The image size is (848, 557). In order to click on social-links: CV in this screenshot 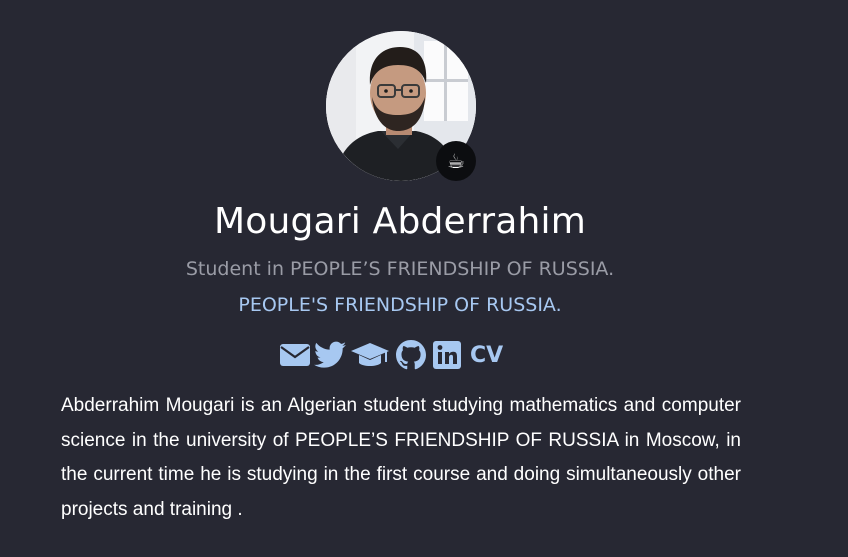, I will do `click(390, 355)`.